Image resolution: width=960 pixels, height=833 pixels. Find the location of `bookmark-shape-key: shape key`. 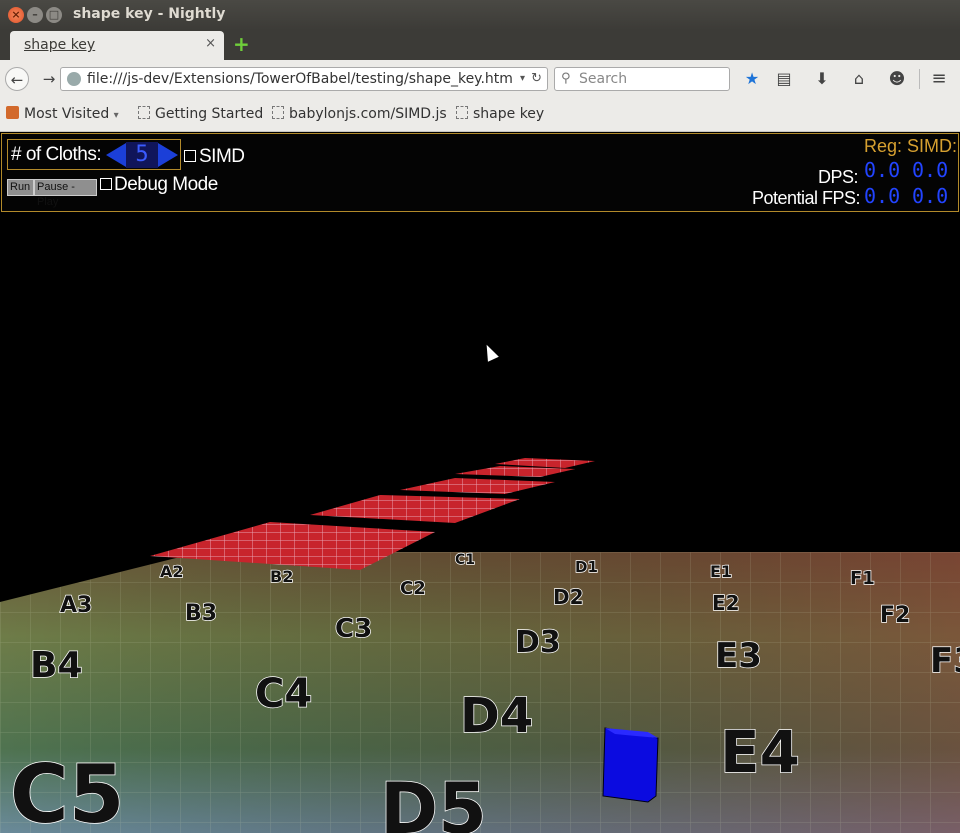

bookmark-shape-key: shape key is located at coordinates (500, 114).